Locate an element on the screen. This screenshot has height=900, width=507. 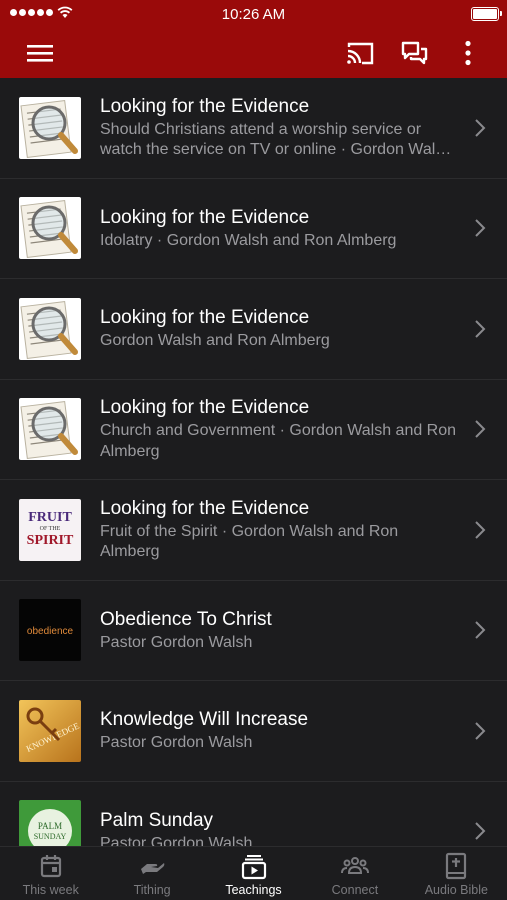
thumb-text: obedience is located at coordinates (50, 631).